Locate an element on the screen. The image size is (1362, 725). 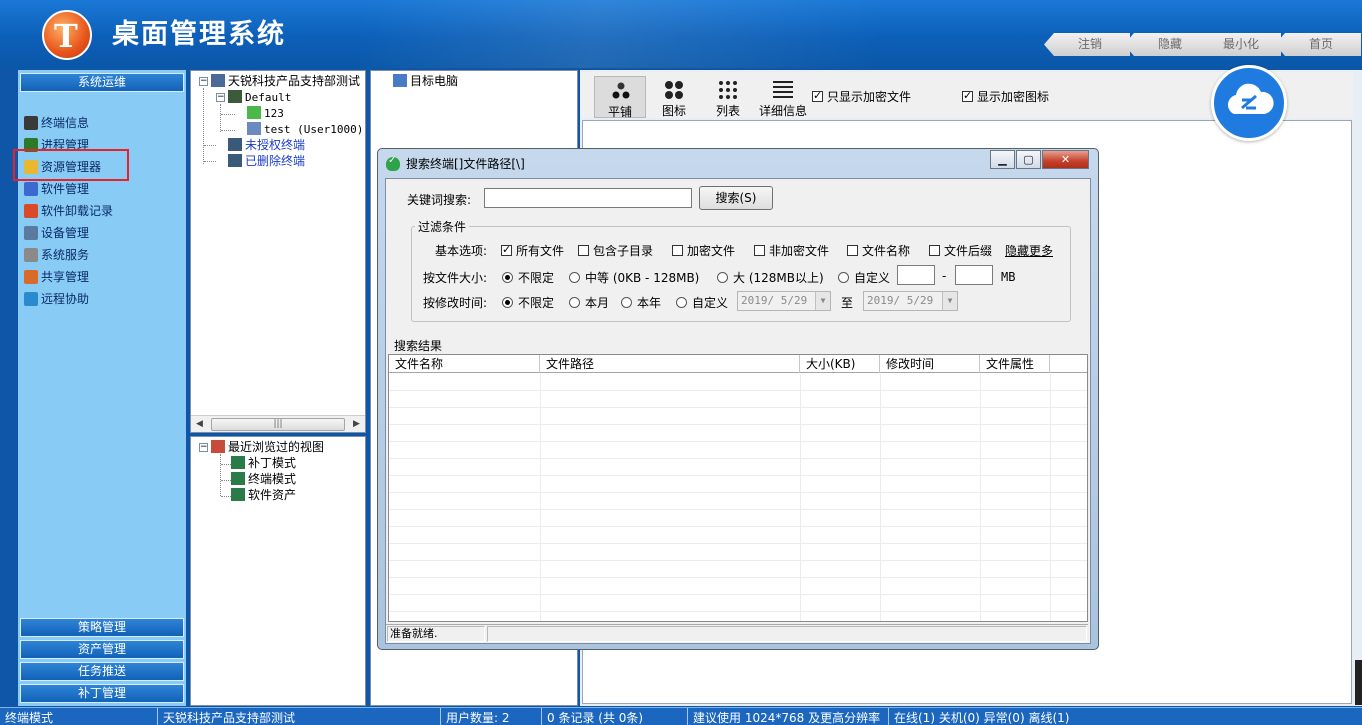
nav-section-assets: 资产管理 is located at coordinates (102, 649).